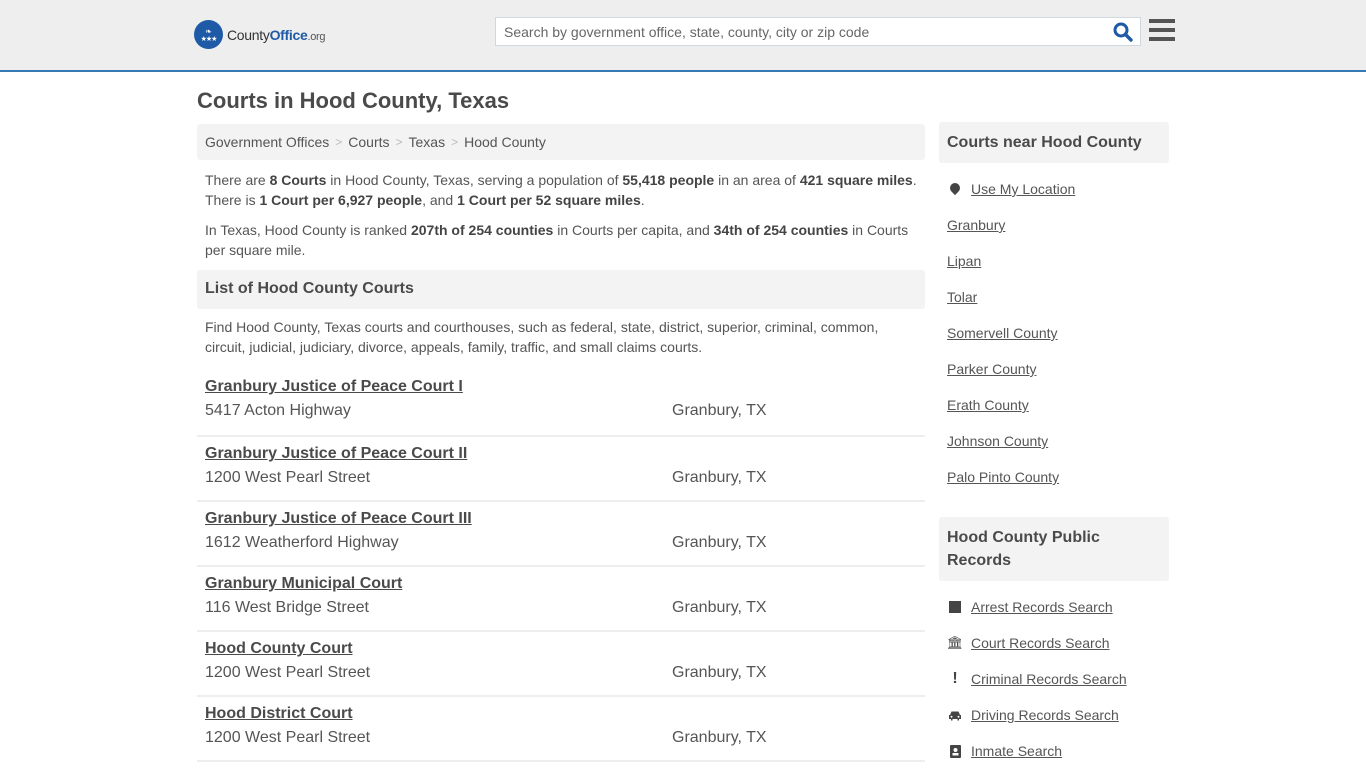 This screenshot has height=769, width=1366. Describe the element at coordinates (955, 751) in the screenshot. I see `id-badge-icon` at that location.